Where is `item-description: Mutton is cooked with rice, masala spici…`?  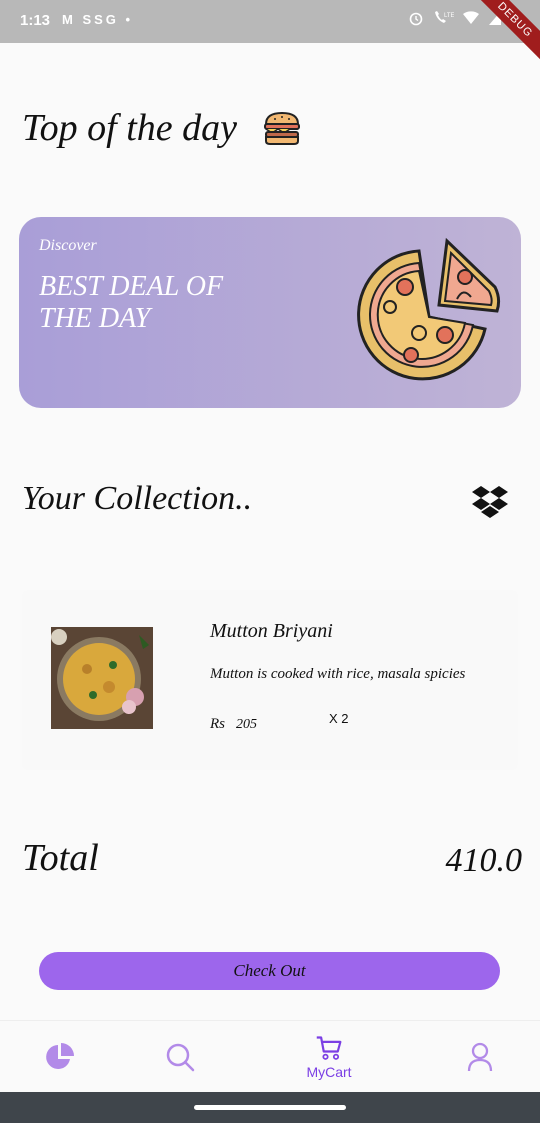
item-description: Mutton is cooked with rice, masala spici… is located at coordinates (338, 674).